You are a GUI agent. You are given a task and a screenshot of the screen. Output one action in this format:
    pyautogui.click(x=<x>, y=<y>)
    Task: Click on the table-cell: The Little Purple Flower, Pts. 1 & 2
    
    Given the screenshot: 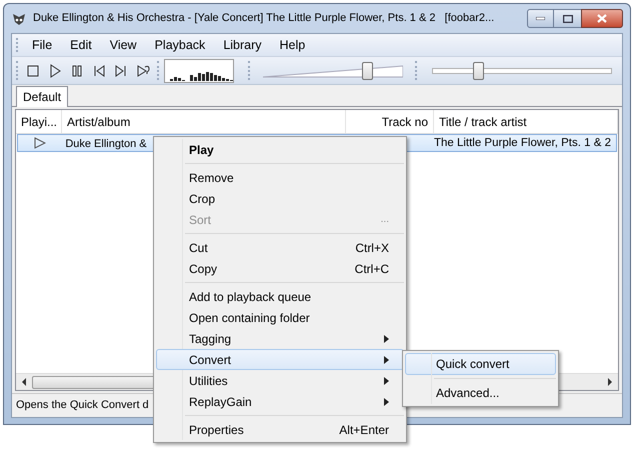 What is the action you would take?
    pyautogui.click(x=522, y=143)
    